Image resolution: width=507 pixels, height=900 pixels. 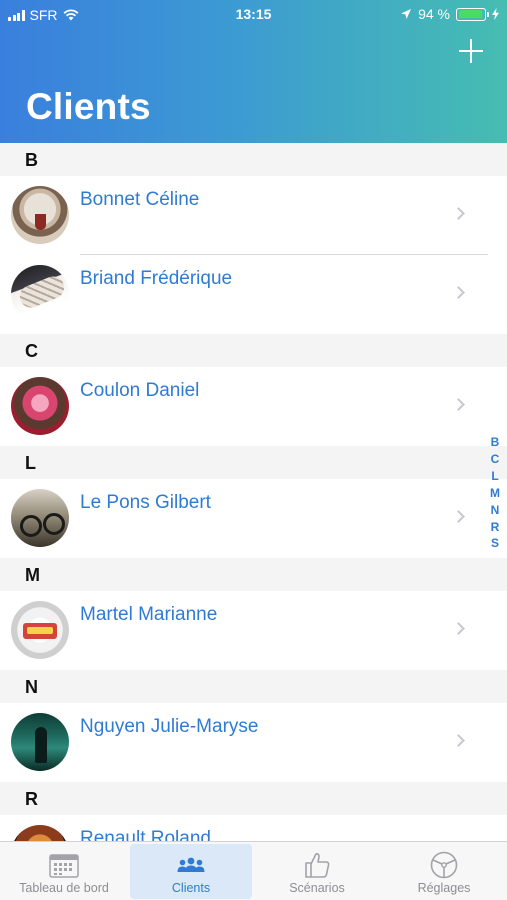 I want to click on section-header: C, so click(x=253, y=350).